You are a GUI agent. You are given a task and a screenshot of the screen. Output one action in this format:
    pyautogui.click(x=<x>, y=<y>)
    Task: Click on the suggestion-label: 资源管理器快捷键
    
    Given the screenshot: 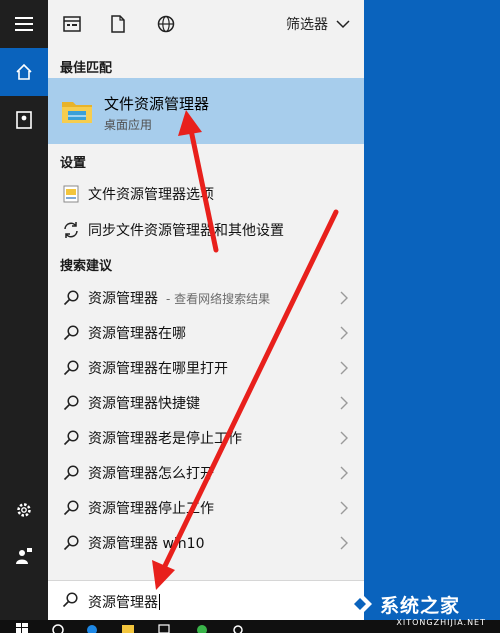 What is the action you would take?
    pyautogui.click(x=144, y=404)
    